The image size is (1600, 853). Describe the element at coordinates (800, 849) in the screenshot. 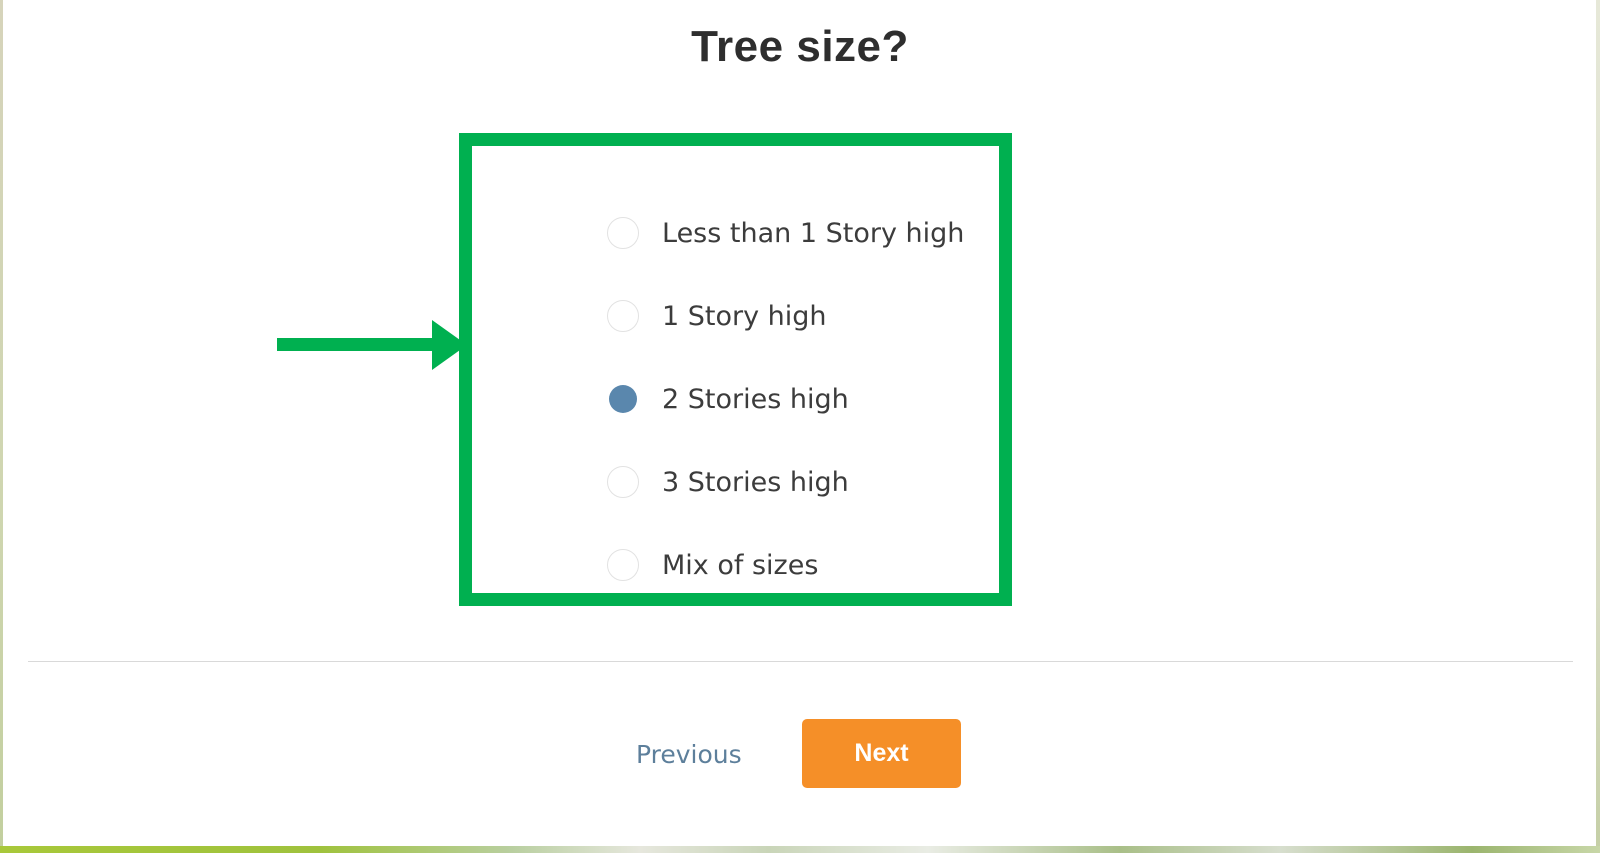

I see `background-image-strip` at that location.